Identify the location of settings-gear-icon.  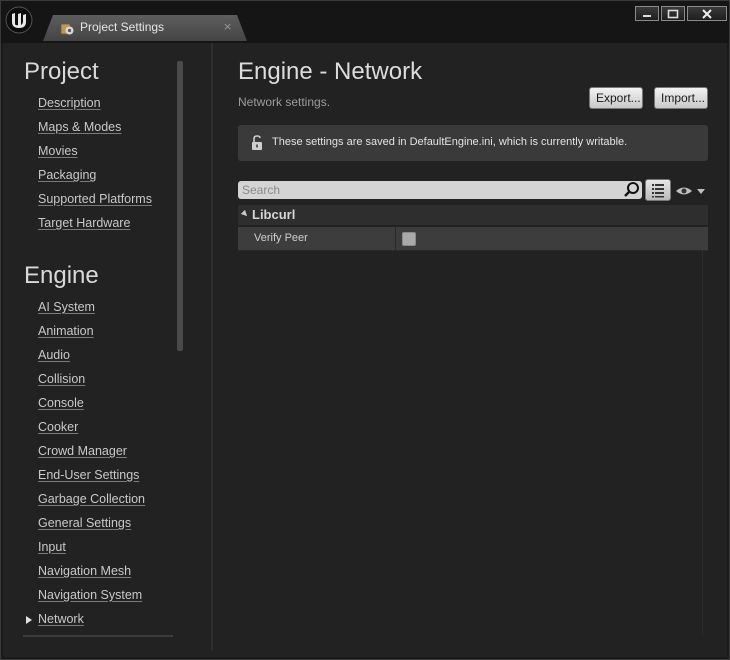
(67, 28).